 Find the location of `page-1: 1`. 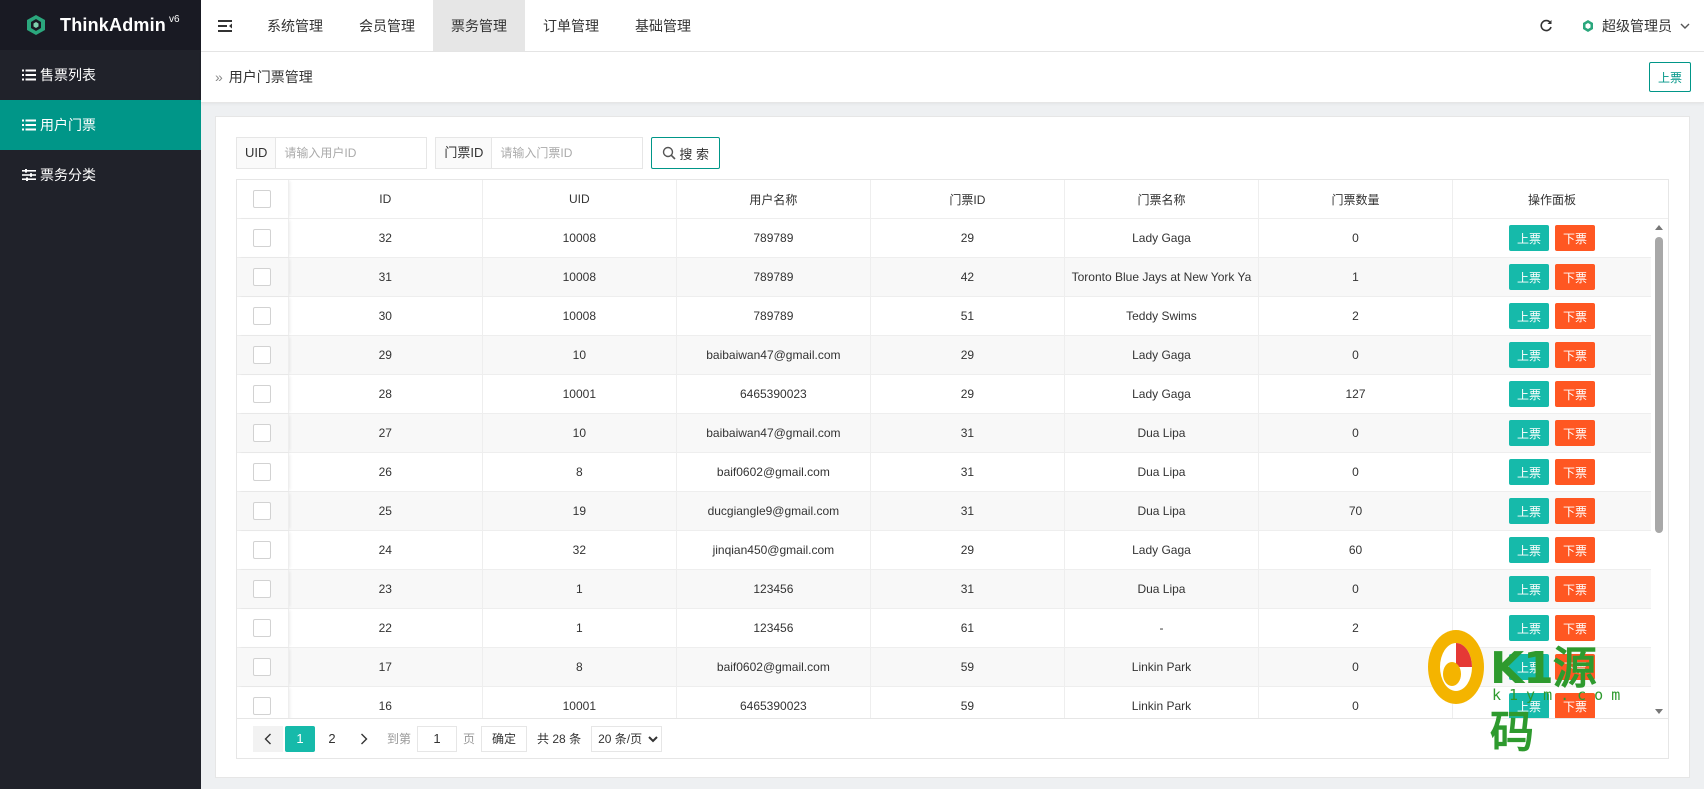

page-1: 1 is located at coordinates (300, 738).